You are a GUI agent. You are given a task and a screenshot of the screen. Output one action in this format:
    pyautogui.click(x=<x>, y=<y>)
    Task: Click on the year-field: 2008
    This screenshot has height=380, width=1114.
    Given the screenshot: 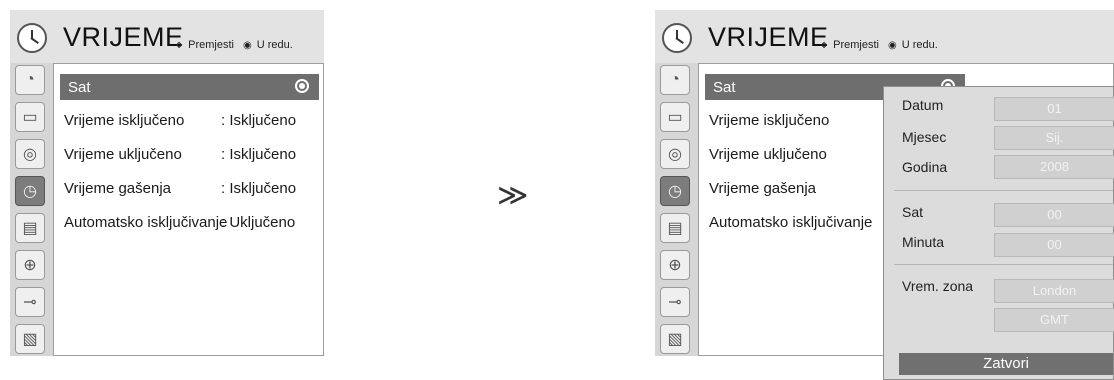 What is the action you would take?
    pyautogui.click(x=1054, y=167)
    